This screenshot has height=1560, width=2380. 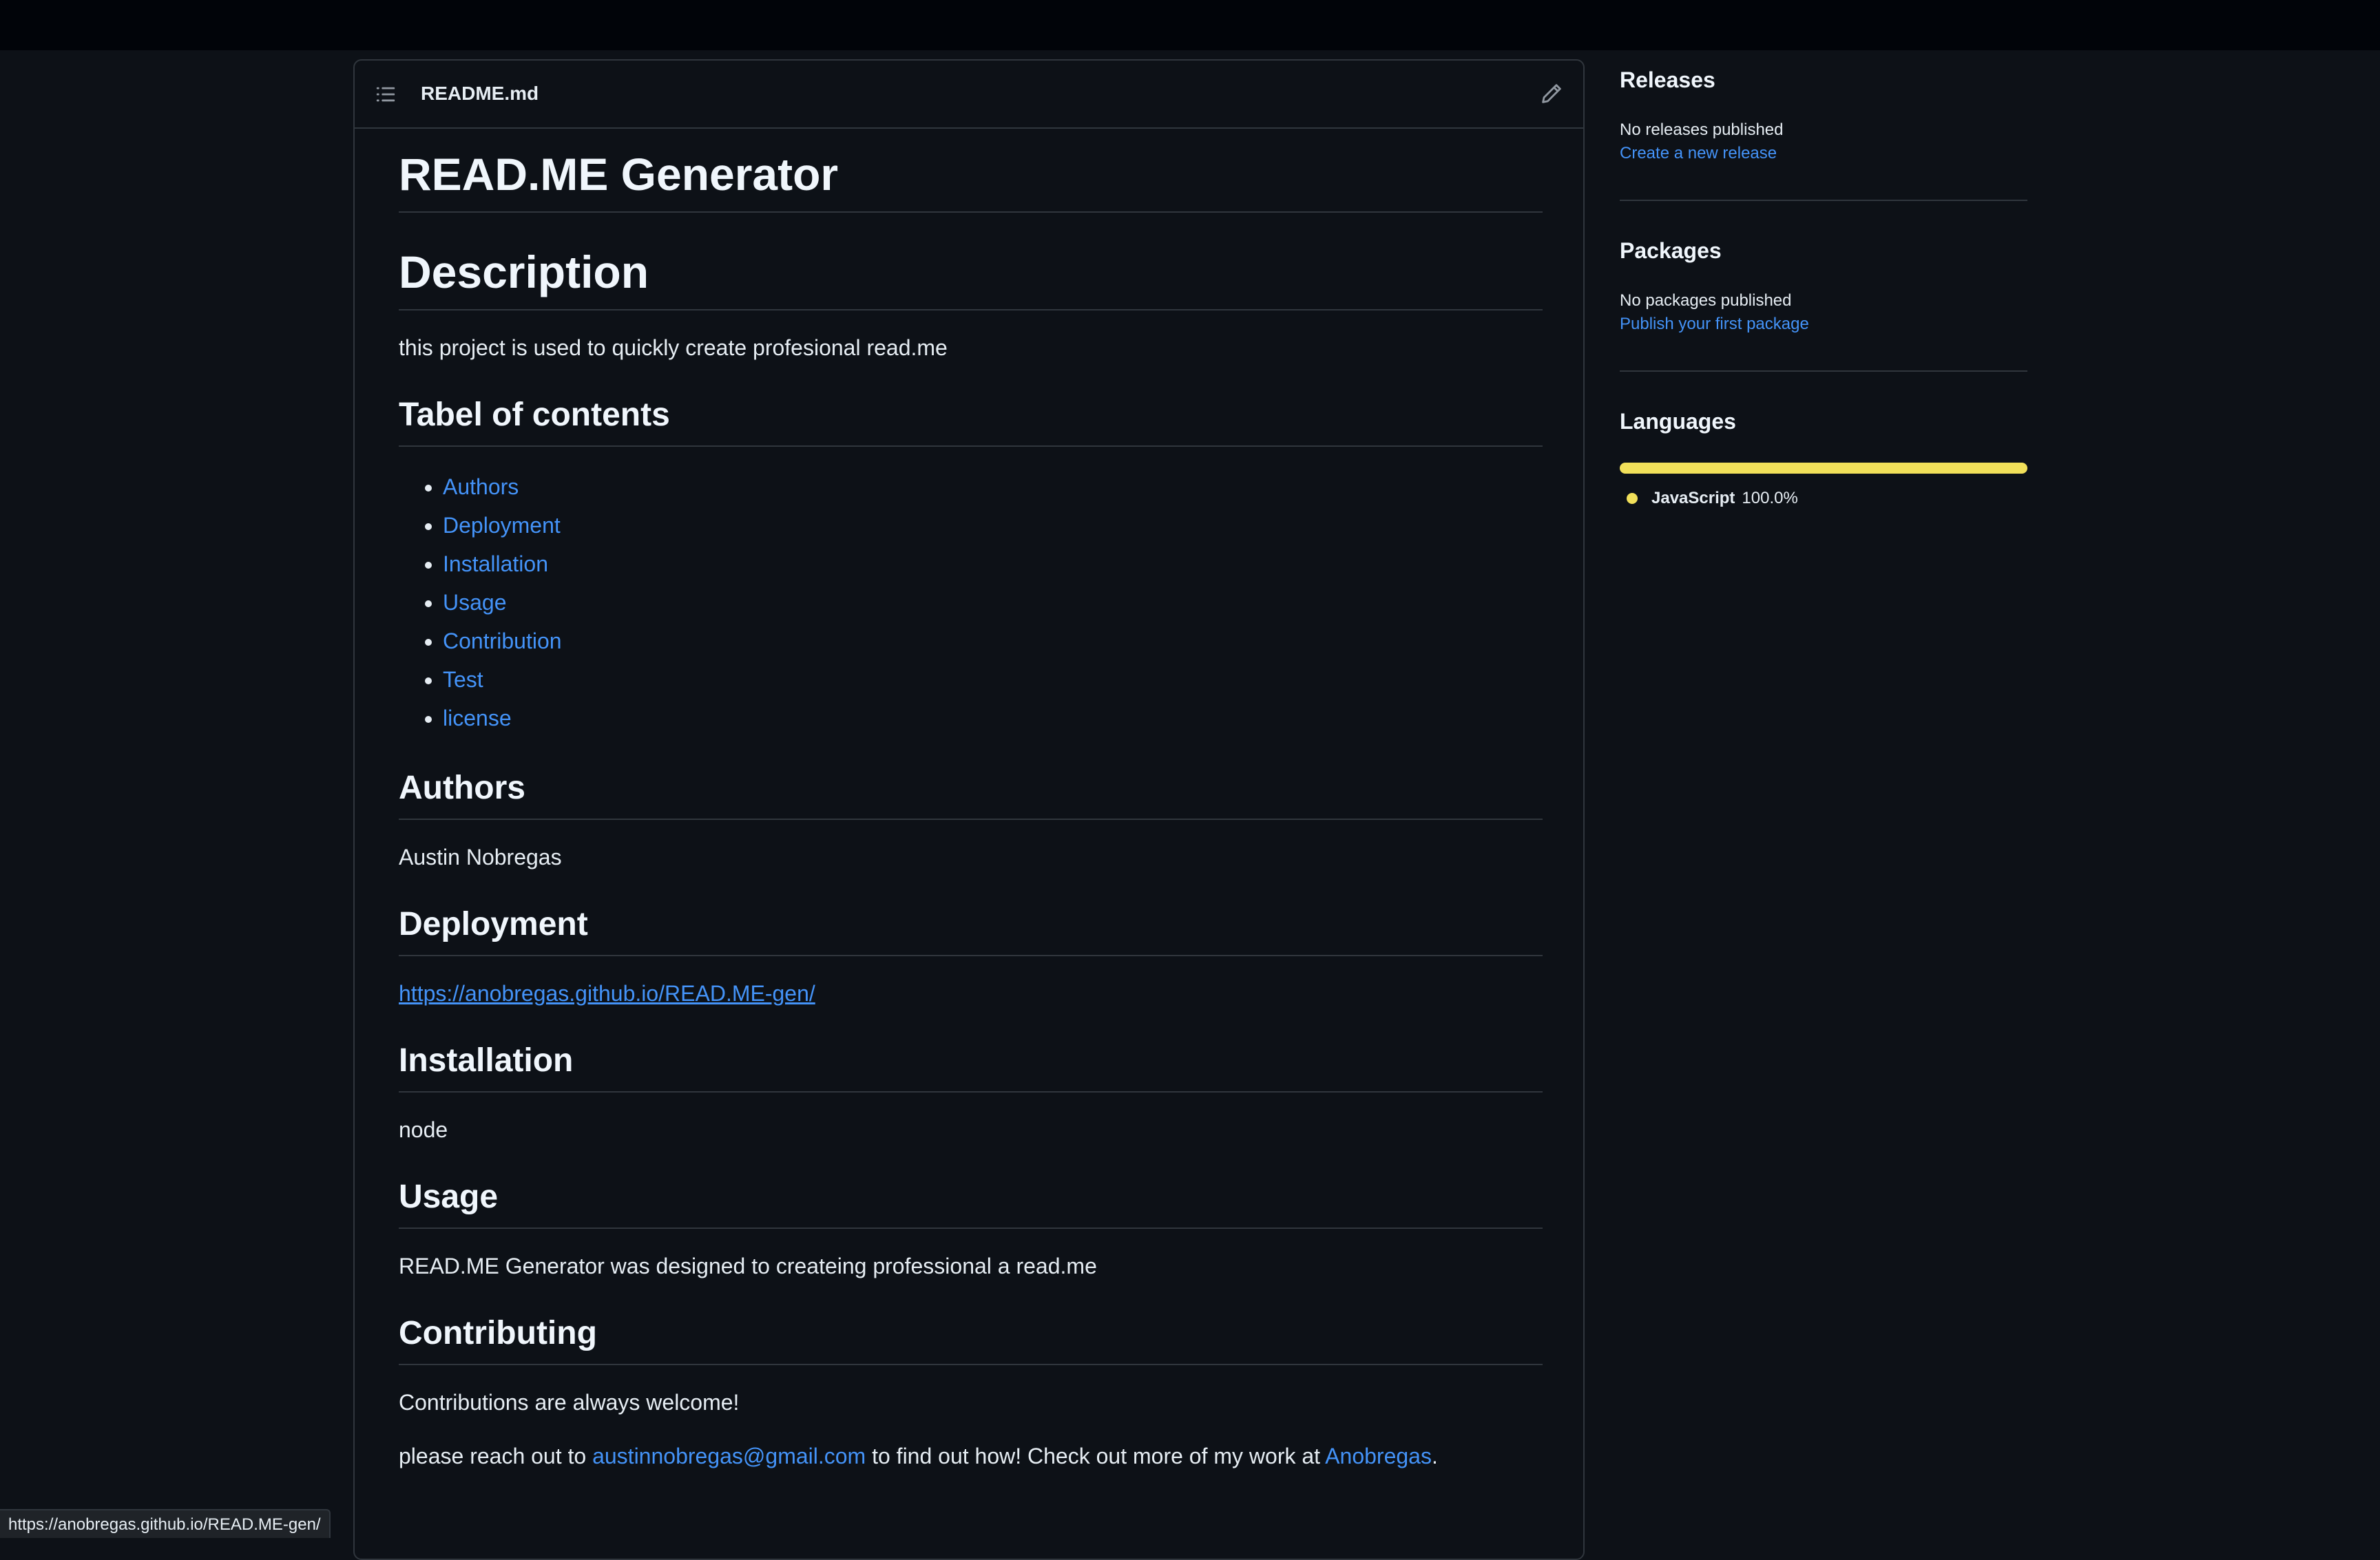 I want to click on toc-link-test: Test, so click(x=463, y=679).